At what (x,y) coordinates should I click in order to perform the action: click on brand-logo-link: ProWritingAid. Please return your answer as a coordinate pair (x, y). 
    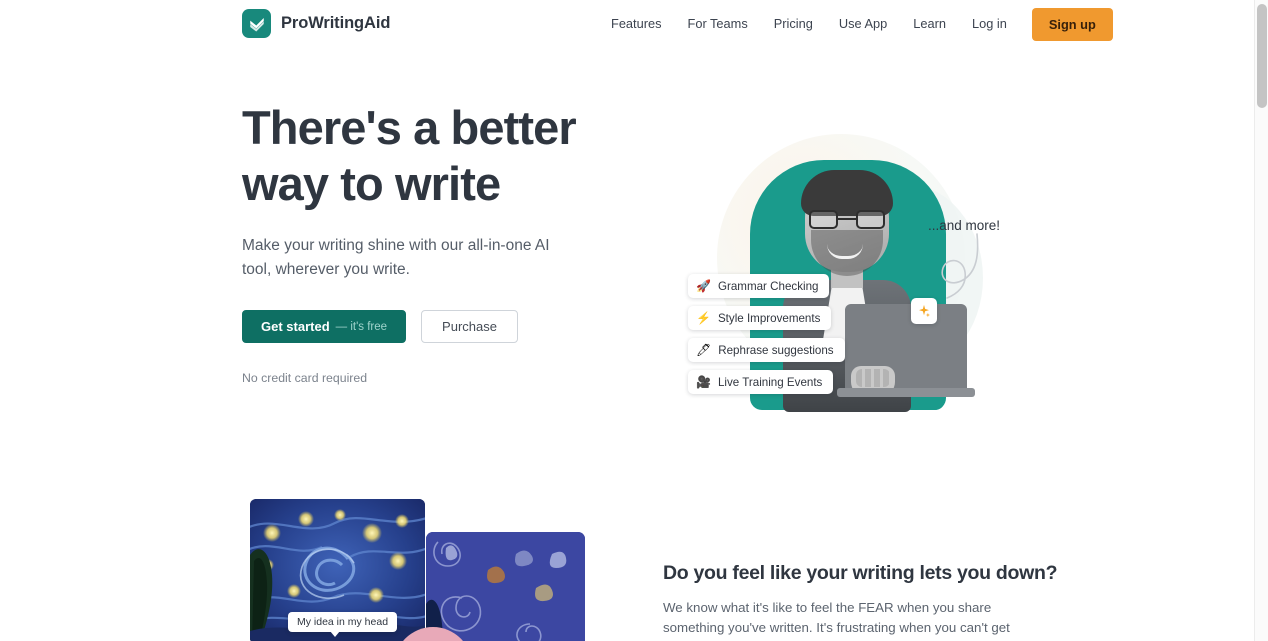
    Looking at the image, I should click on (316, 23).